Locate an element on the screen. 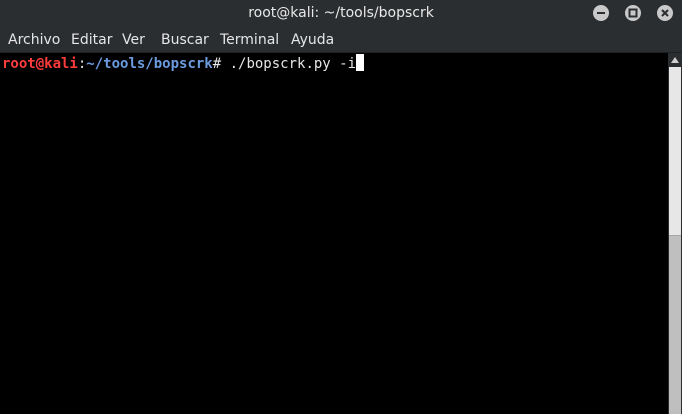 This screenshot has height=414, width=682. maximize-icon is located at coordinates (633, 13).